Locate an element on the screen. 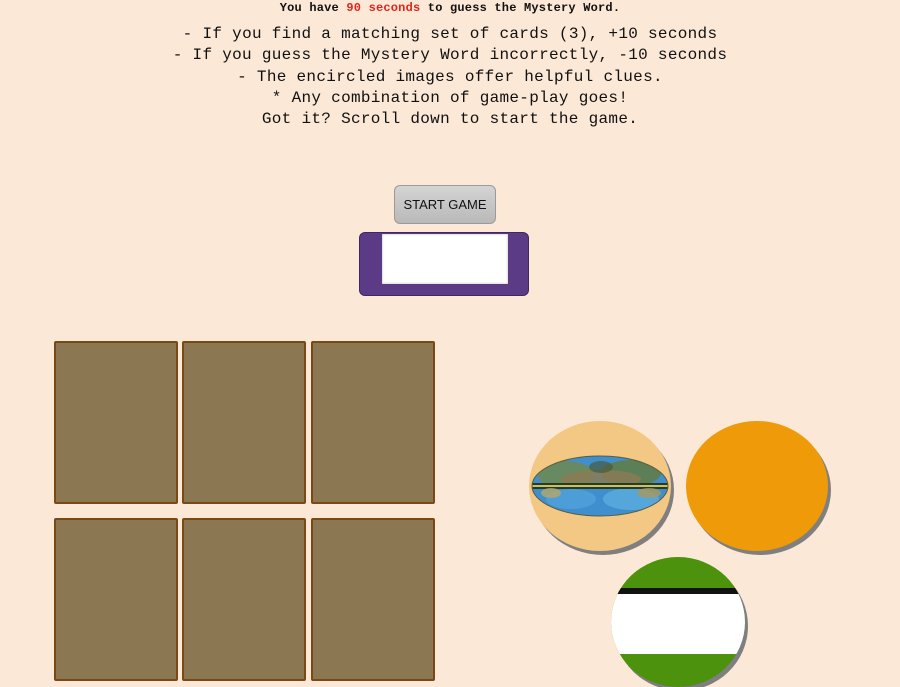  time-limit: 90 seconds is located at coordinates (383, 8).